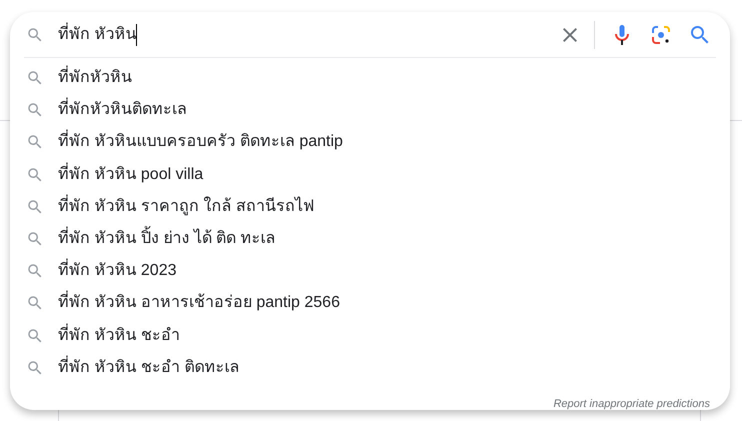 This screenshot has width=742, height=421. What do you see at coordinates (631, 404) in the screenshot?
I see `report-link: Report inappropriate predictions` at bounding box center [631, 404].